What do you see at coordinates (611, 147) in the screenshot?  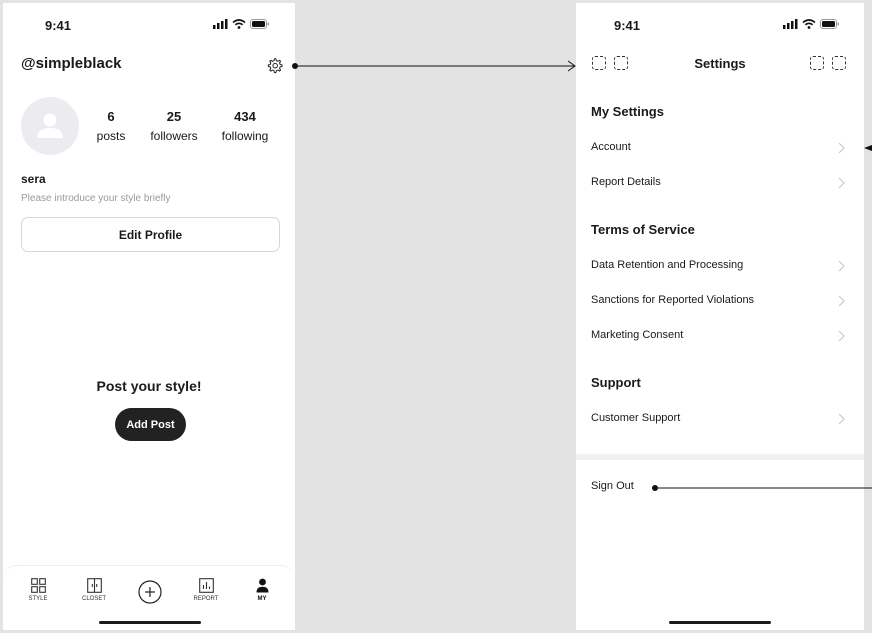 I see `settings-item-label: Account` at bounding box center [611, 147].